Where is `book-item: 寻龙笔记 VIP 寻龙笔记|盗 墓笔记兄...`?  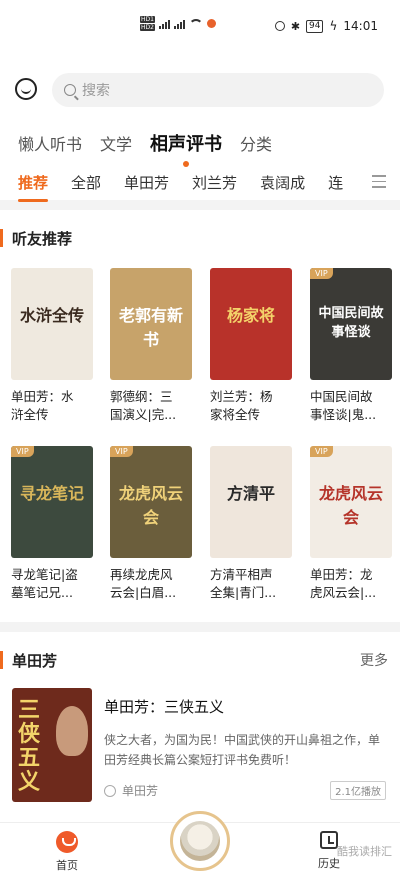
book-item: 寻龙笔记 VIP 寻龙笔记|盗 墓笔记兄... is located at coordinates (52, 524).